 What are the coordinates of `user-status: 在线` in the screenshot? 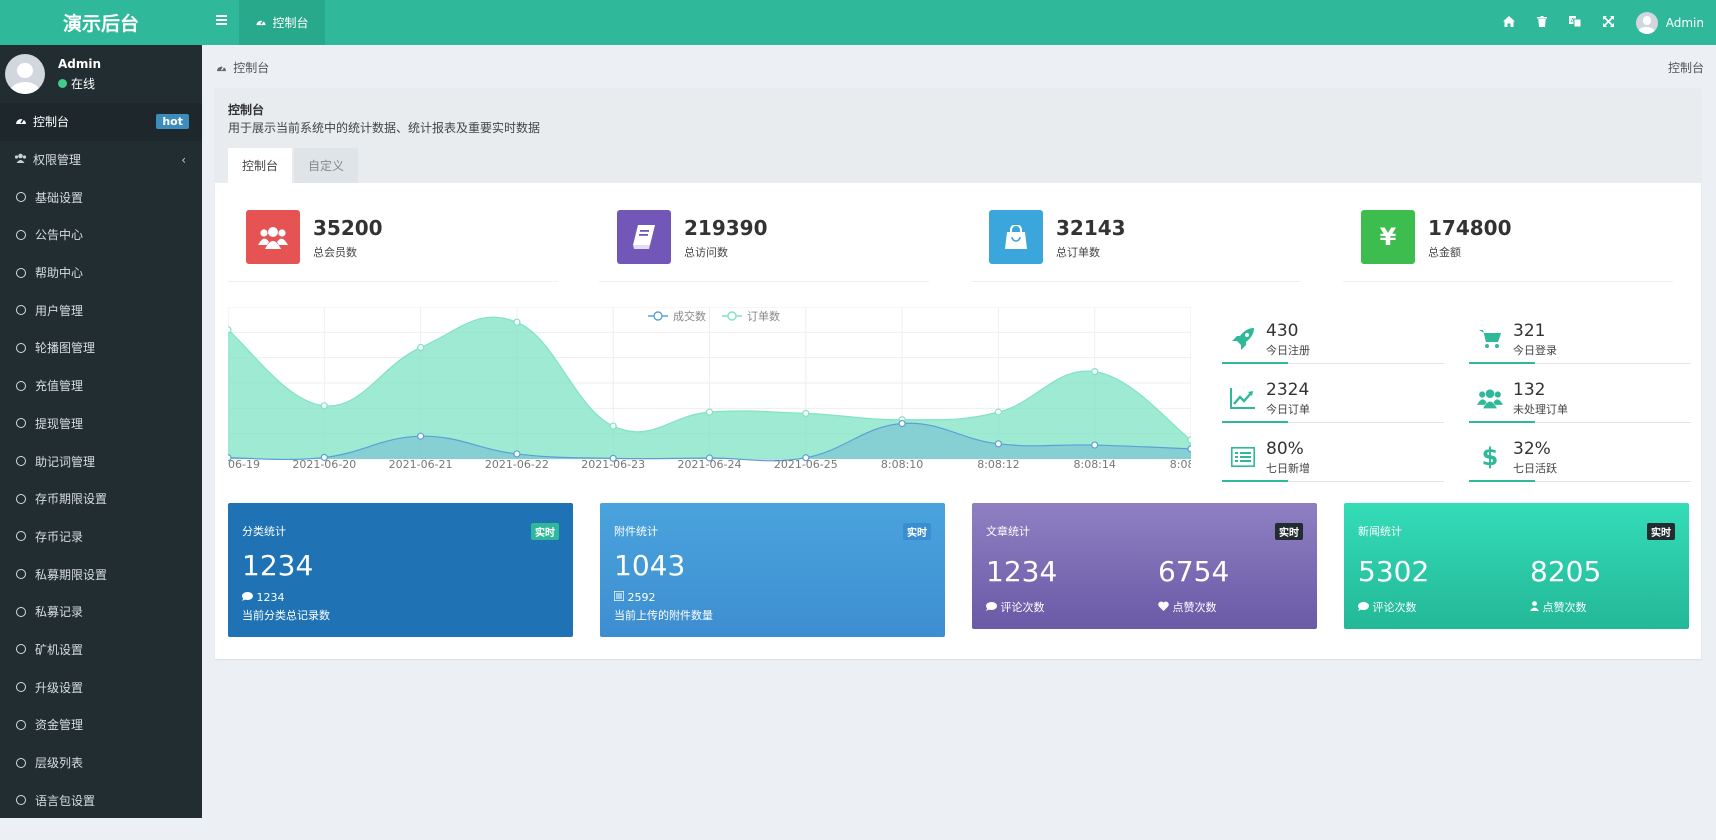 It's located at (79, 83).